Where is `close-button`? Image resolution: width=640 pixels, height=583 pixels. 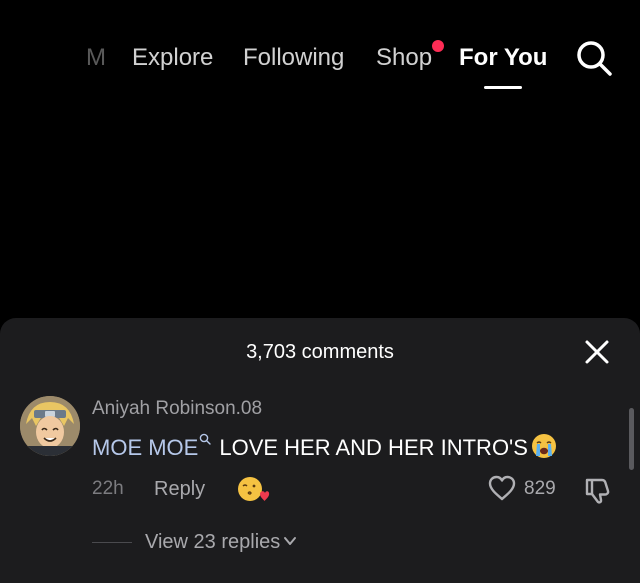 close-button is located at coordinates (597, 352).